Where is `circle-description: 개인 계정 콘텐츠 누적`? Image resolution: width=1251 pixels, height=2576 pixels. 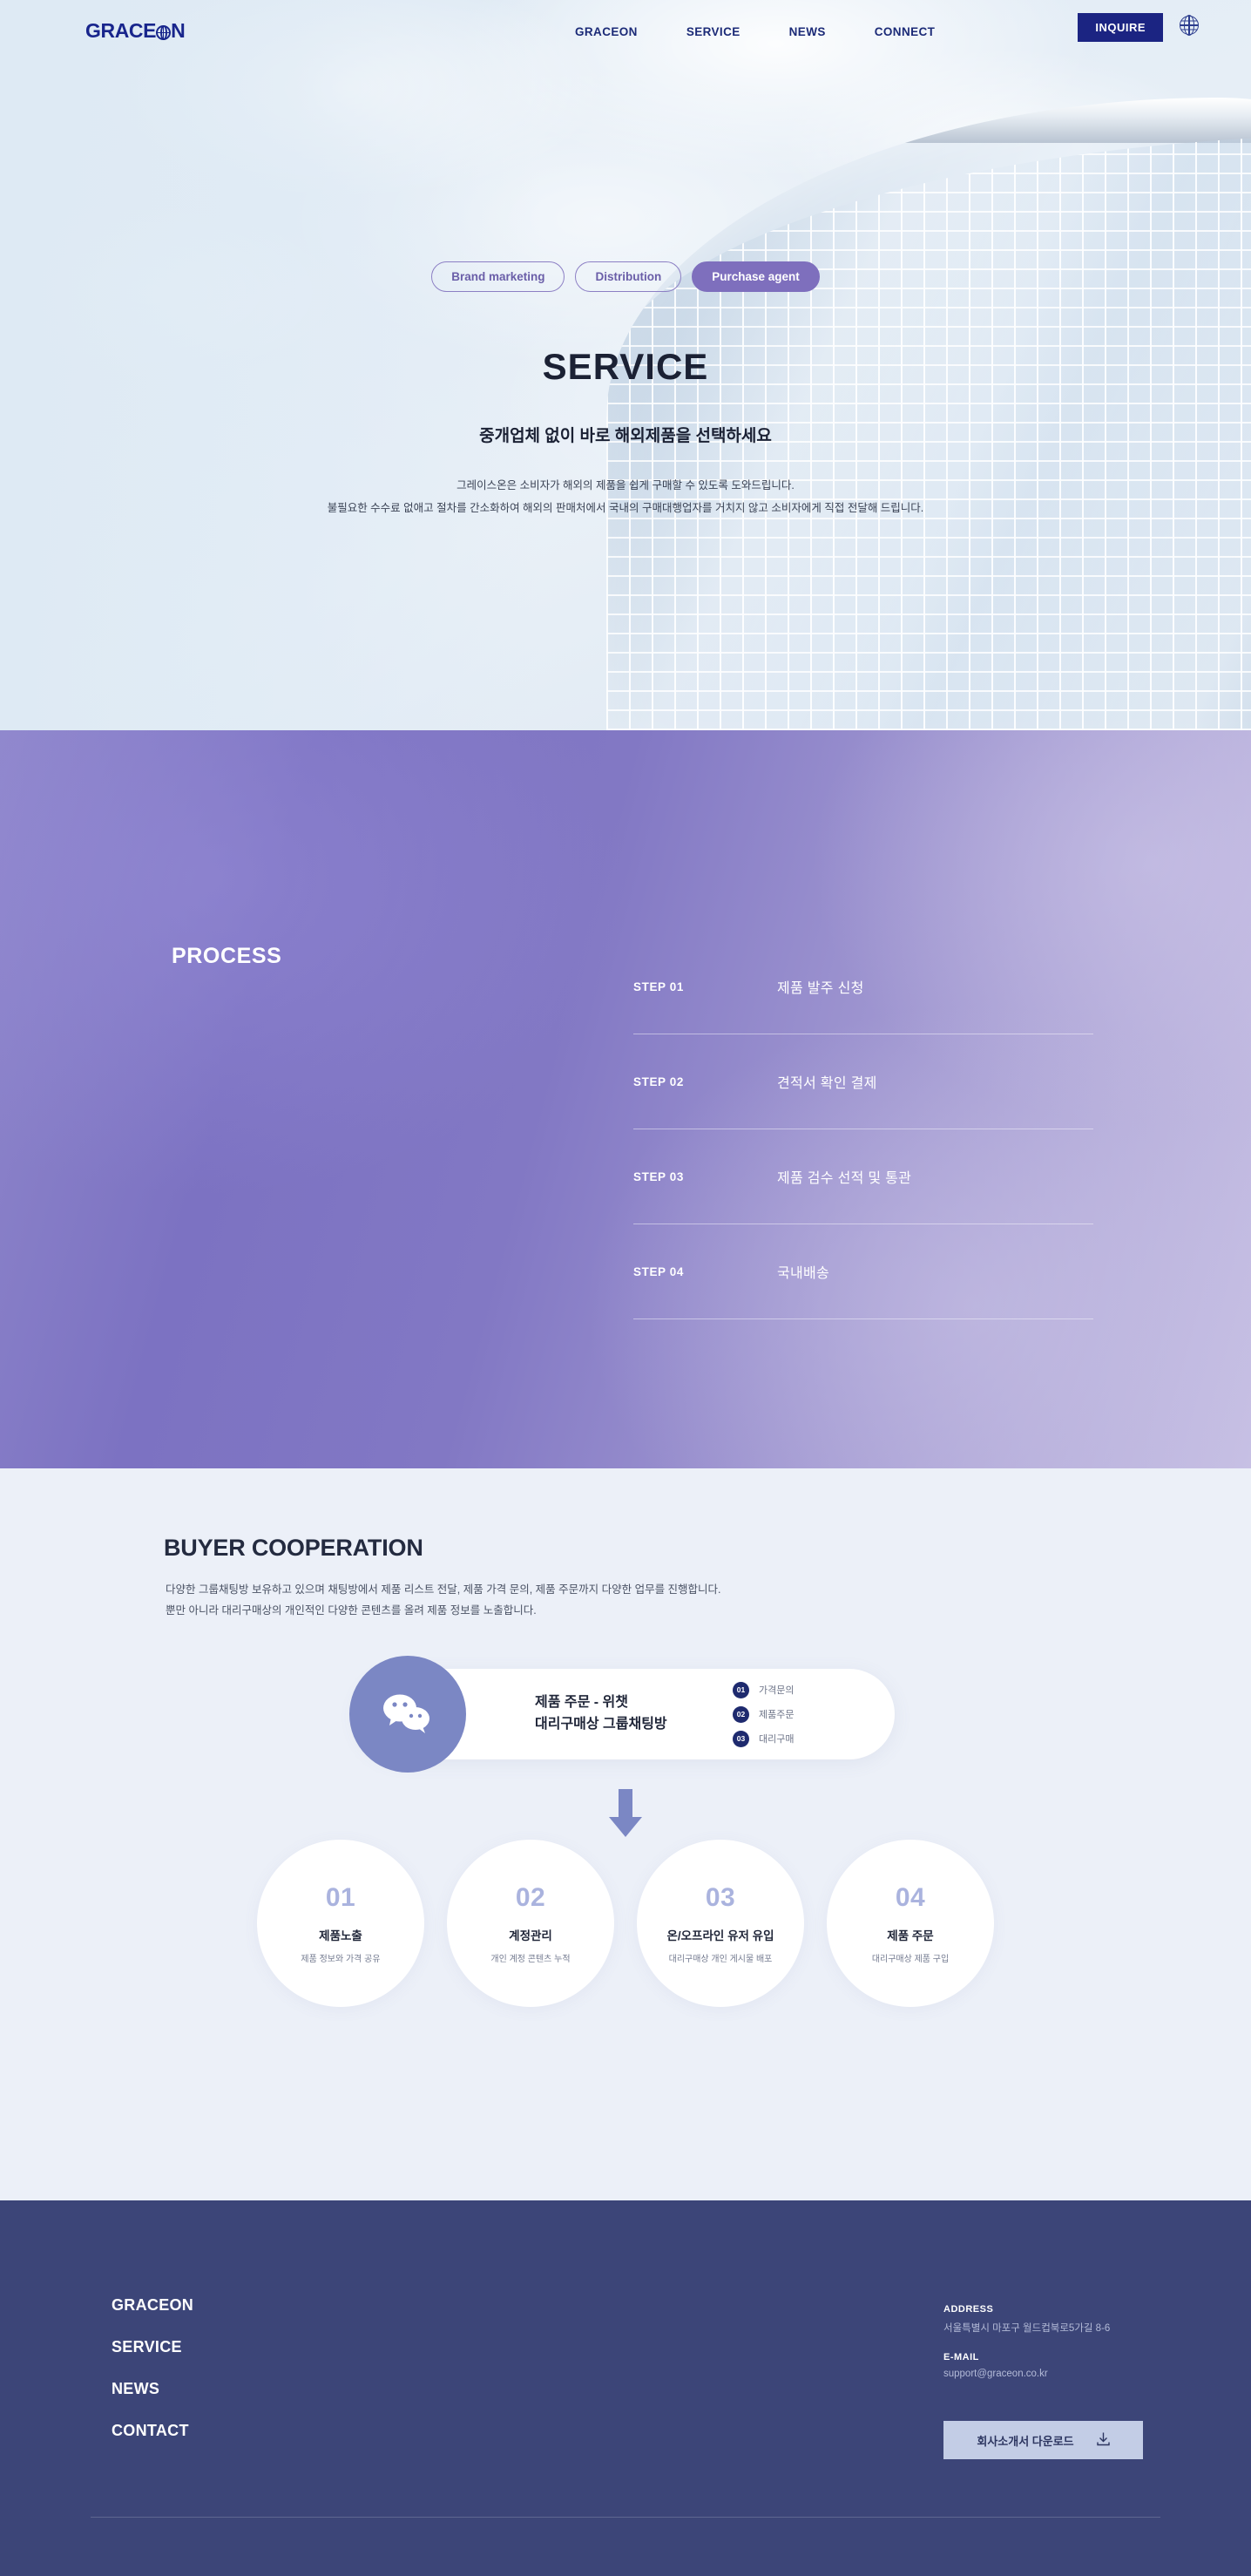
circle-description: 개인 계정 콘텐츠 누적 is located at coordinates (530, 1959).